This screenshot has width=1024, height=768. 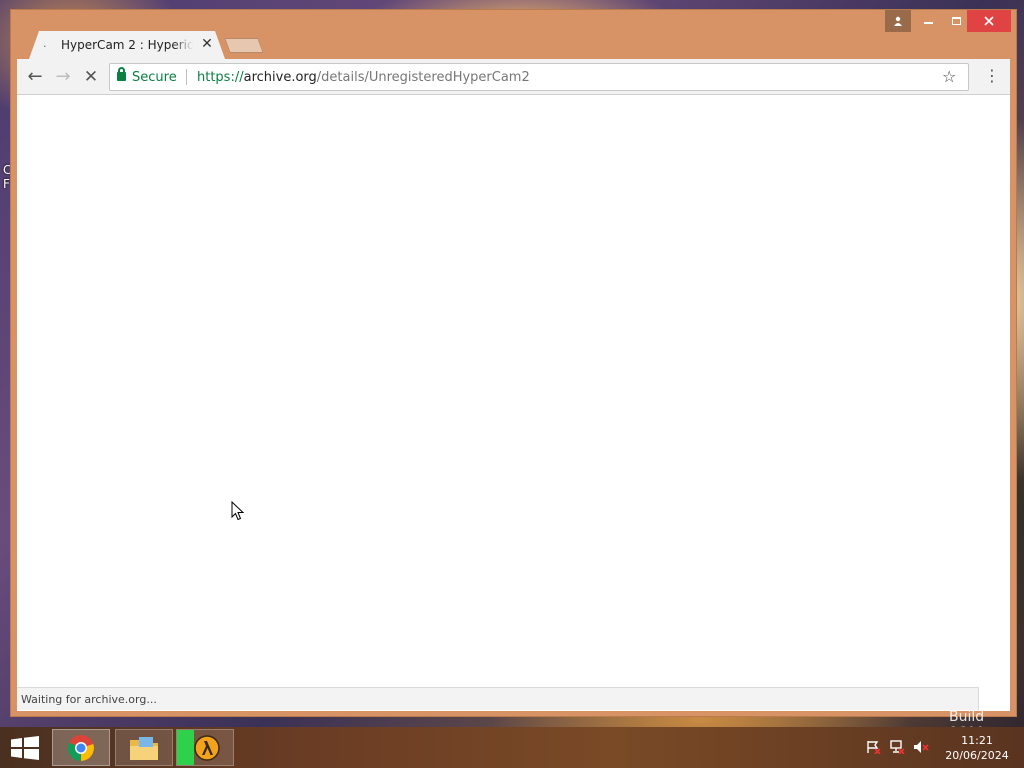 I want to click on taskbar: 11:21 20/06/2024, so click(x=512, y=747).